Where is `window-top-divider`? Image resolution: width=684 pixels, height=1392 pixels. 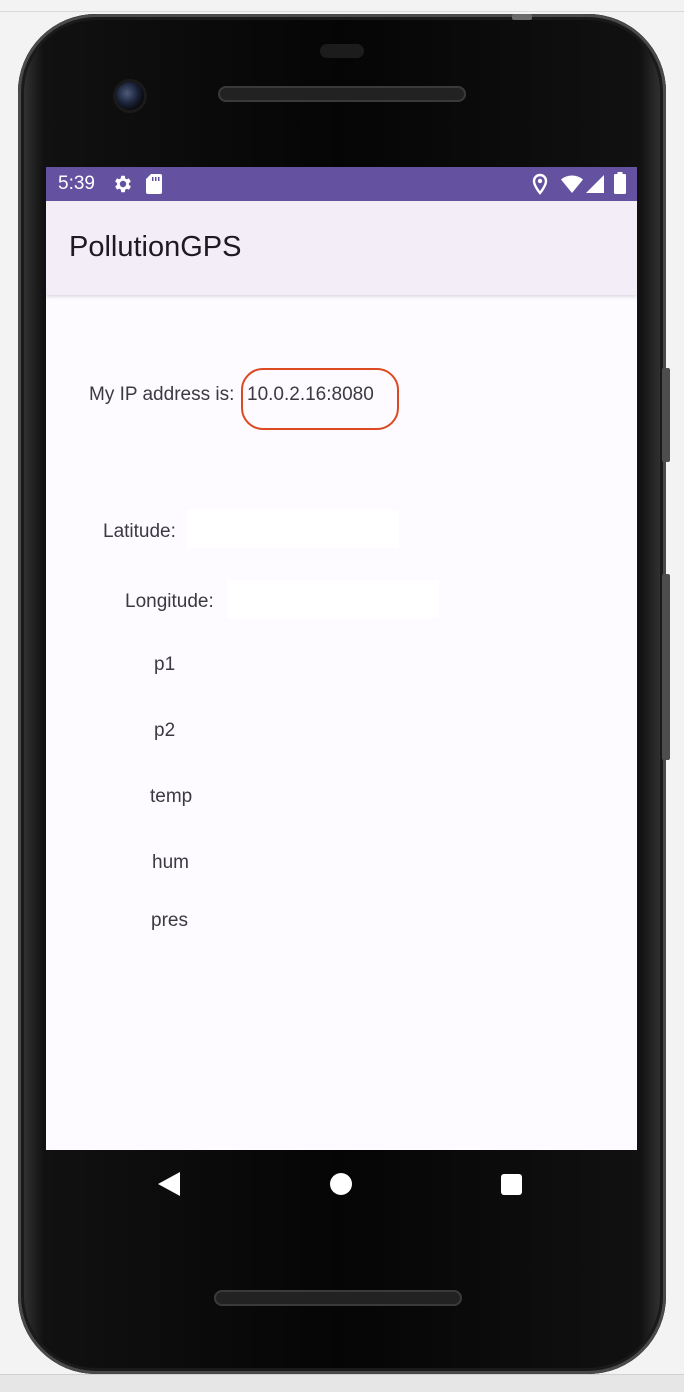 window-top-divider is located at coordinates (342, 11).